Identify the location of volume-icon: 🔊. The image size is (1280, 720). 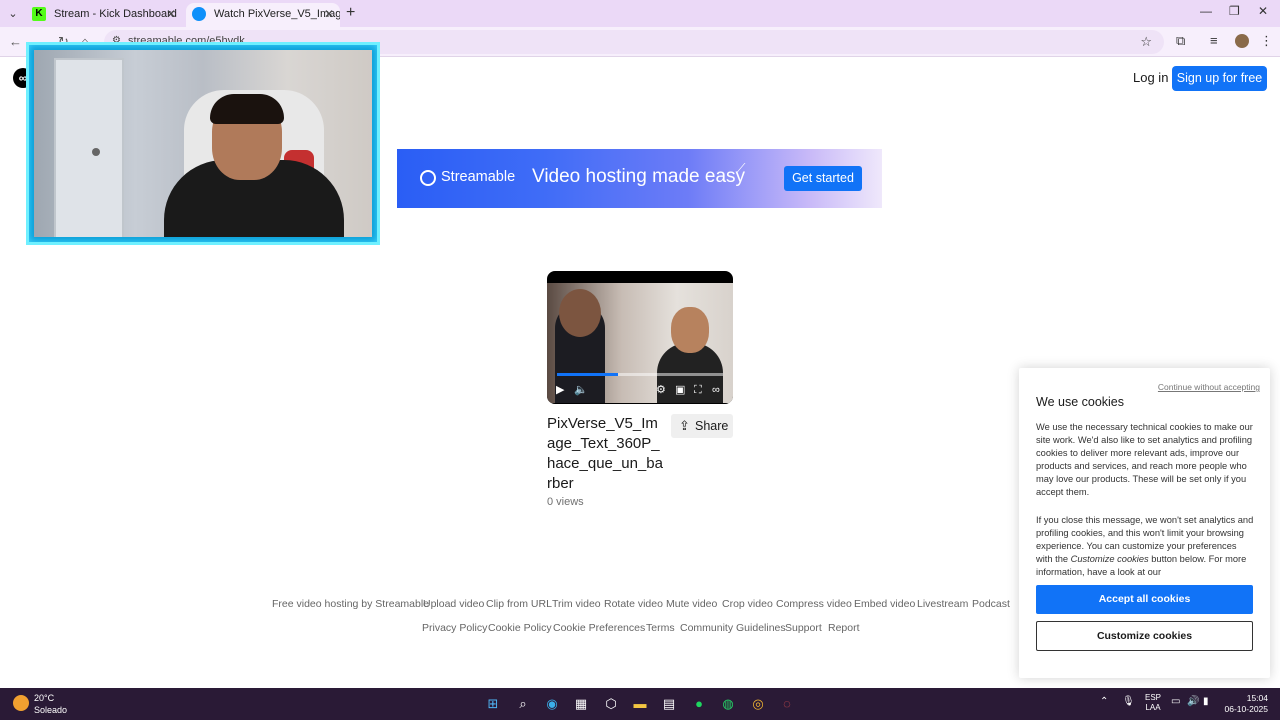
(1193, 701).